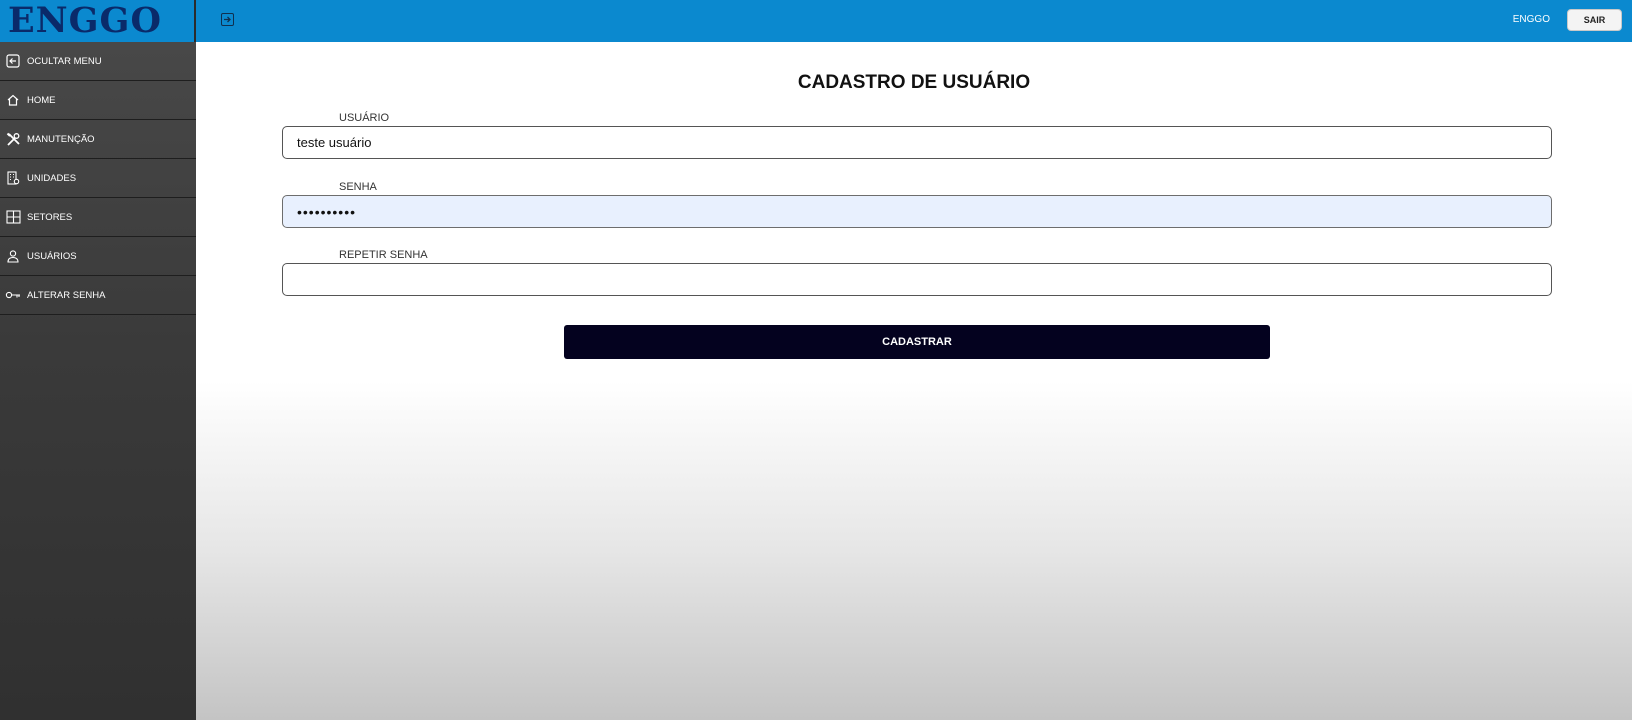  I want to click on page-title: CADASTRO DE USUÁRIO, so click(914, 82).